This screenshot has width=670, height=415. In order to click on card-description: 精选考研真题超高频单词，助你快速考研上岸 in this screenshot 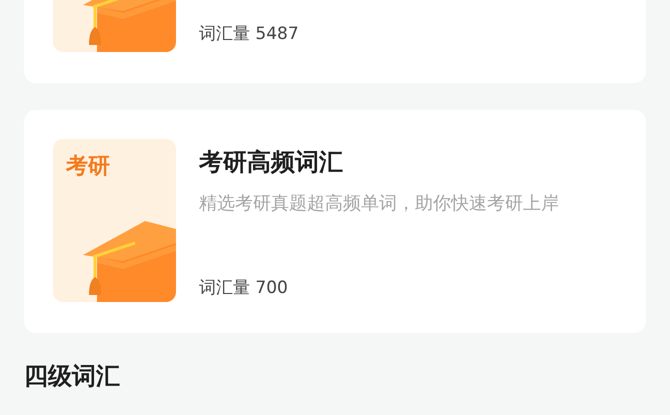, I will do `click(379, 204)`.